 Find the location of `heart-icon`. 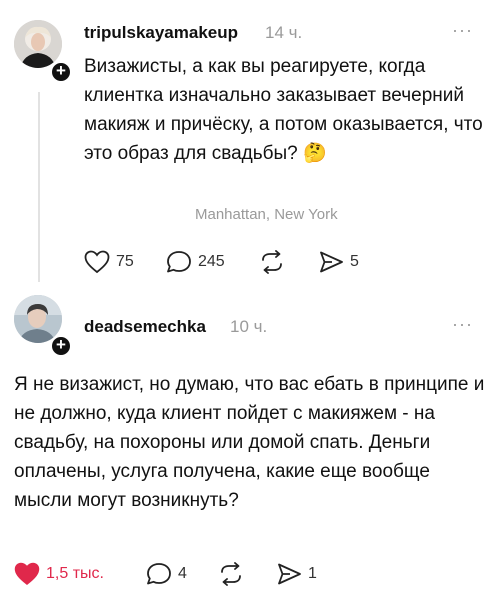

heart-icon is located at coordinates (97, 262).